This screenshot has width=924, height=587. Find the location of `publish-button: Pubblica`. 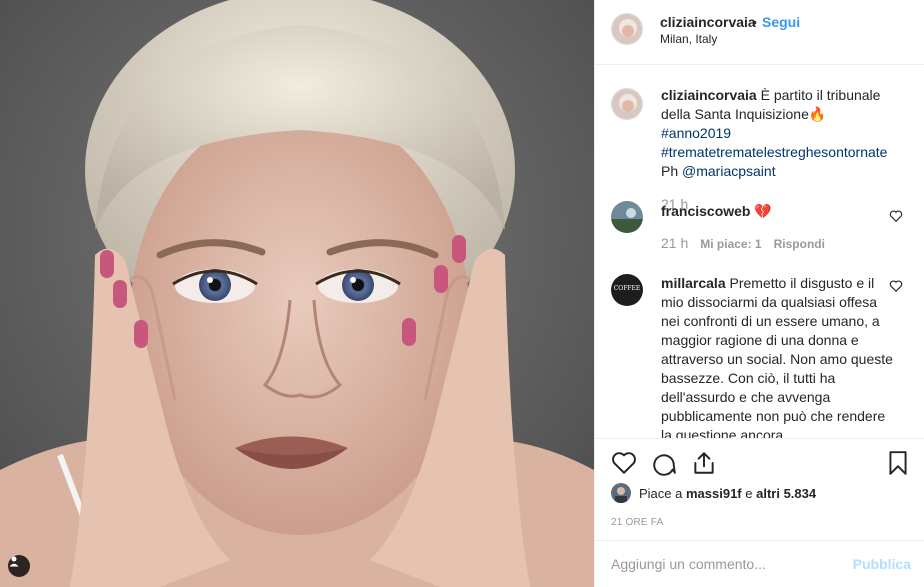

publish-button: Pubblica is located at coordinates (882, 564).